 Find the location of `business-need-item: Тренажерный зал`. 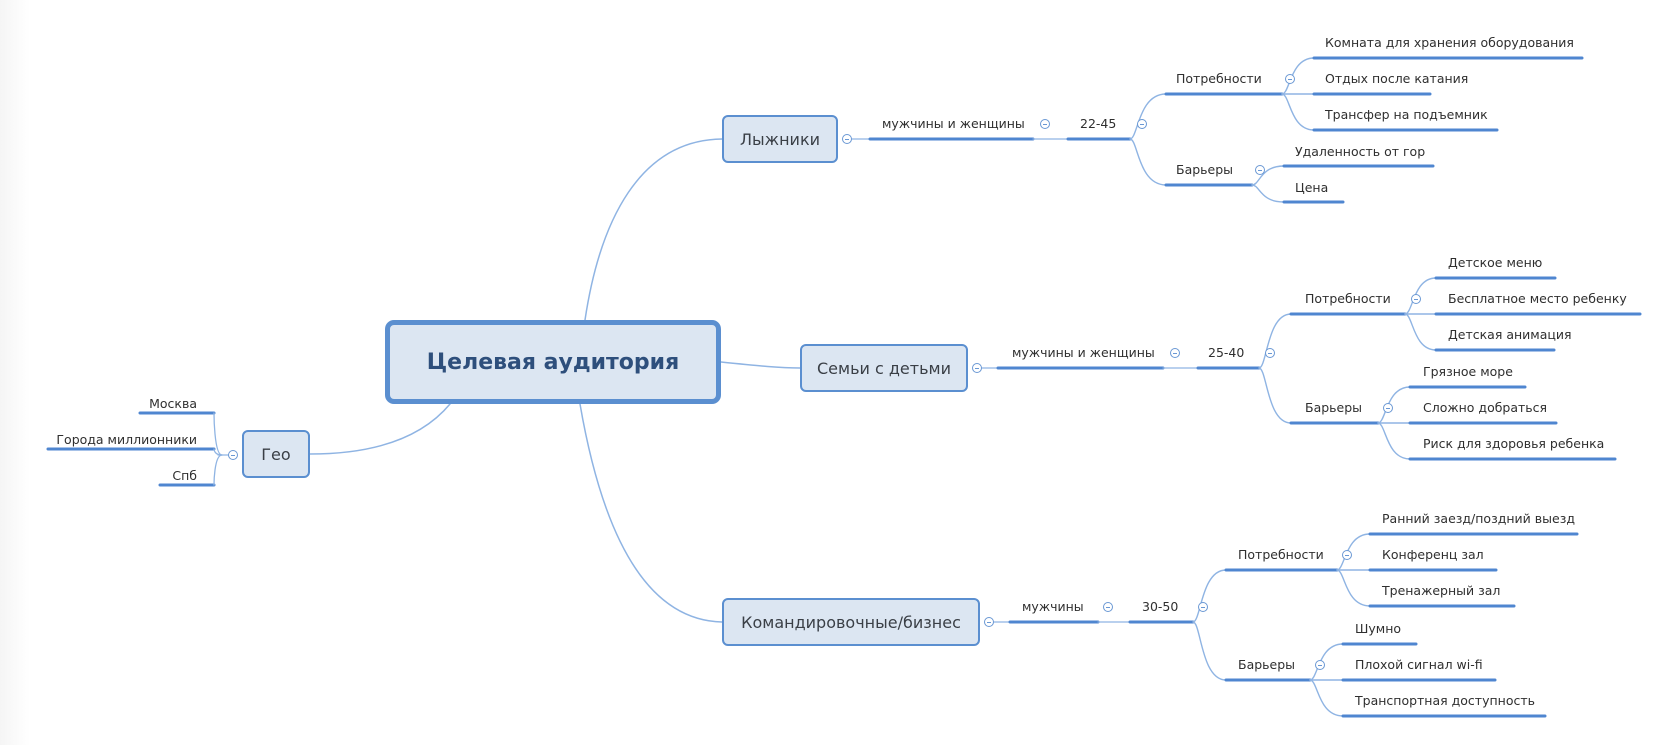

business-need-item: Тренажерный зал is located at coordinates (1441, 591).